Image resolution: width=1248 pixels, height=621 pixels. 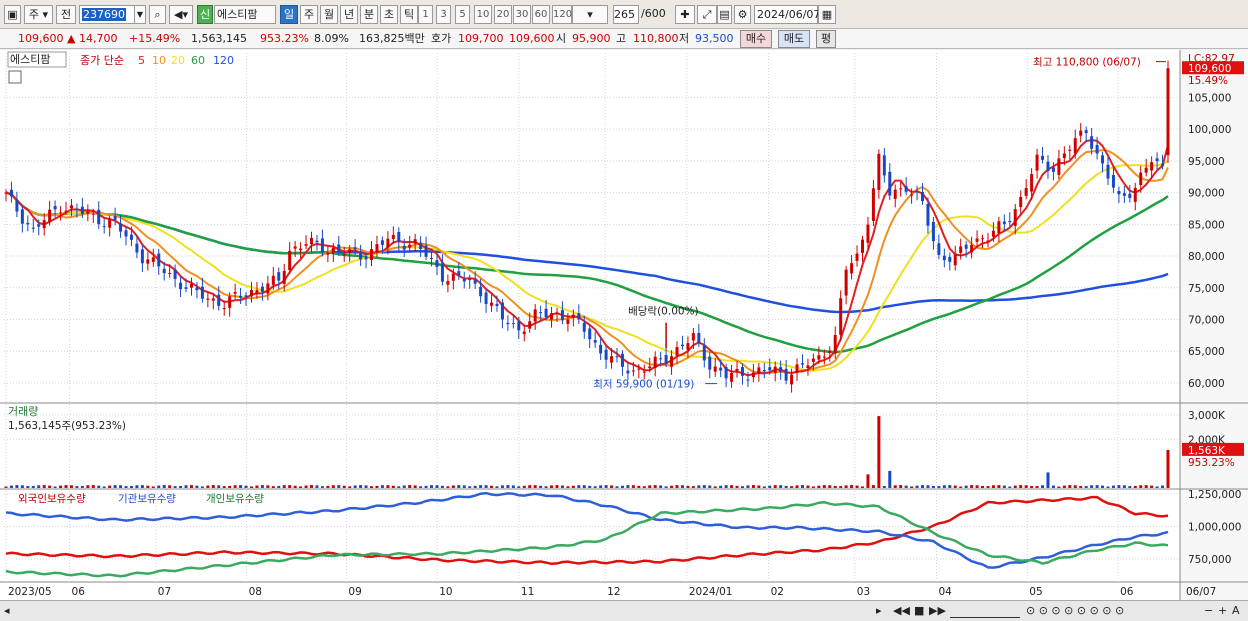 What do you see at coordinates (409, 14) in the screenshot?
I see `tab-6: 틱` at bounding box center [409, 14].